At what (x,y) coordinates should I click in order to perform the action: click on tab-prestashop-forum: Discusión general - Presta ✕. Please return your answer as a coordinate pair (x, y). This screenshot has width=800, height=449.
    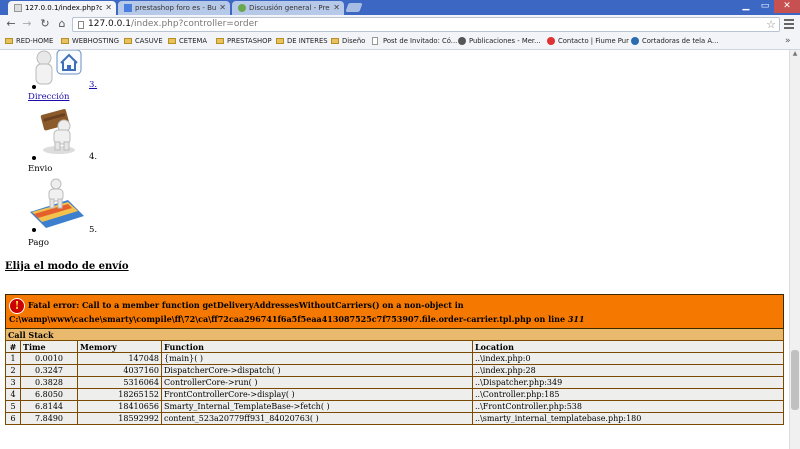
    Looking at the image, I should click on (288, 8).